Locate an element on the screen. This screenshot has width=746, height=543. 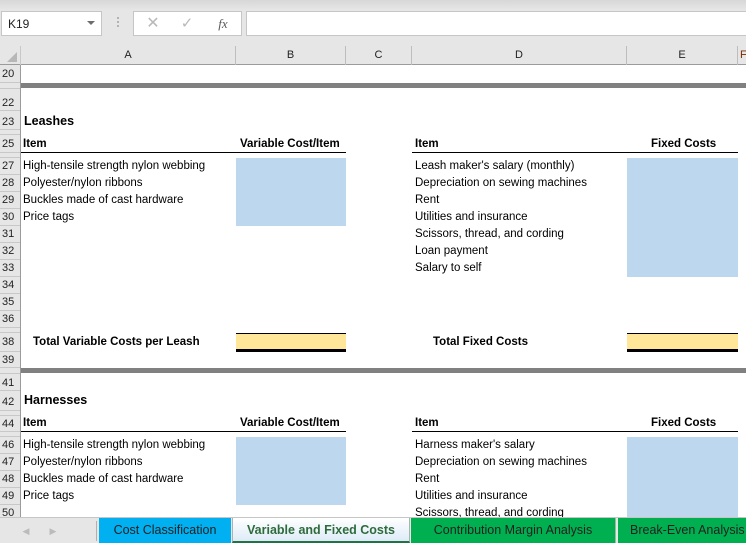
section-title-leashes: Leashes is located at coordinates (49, 121).